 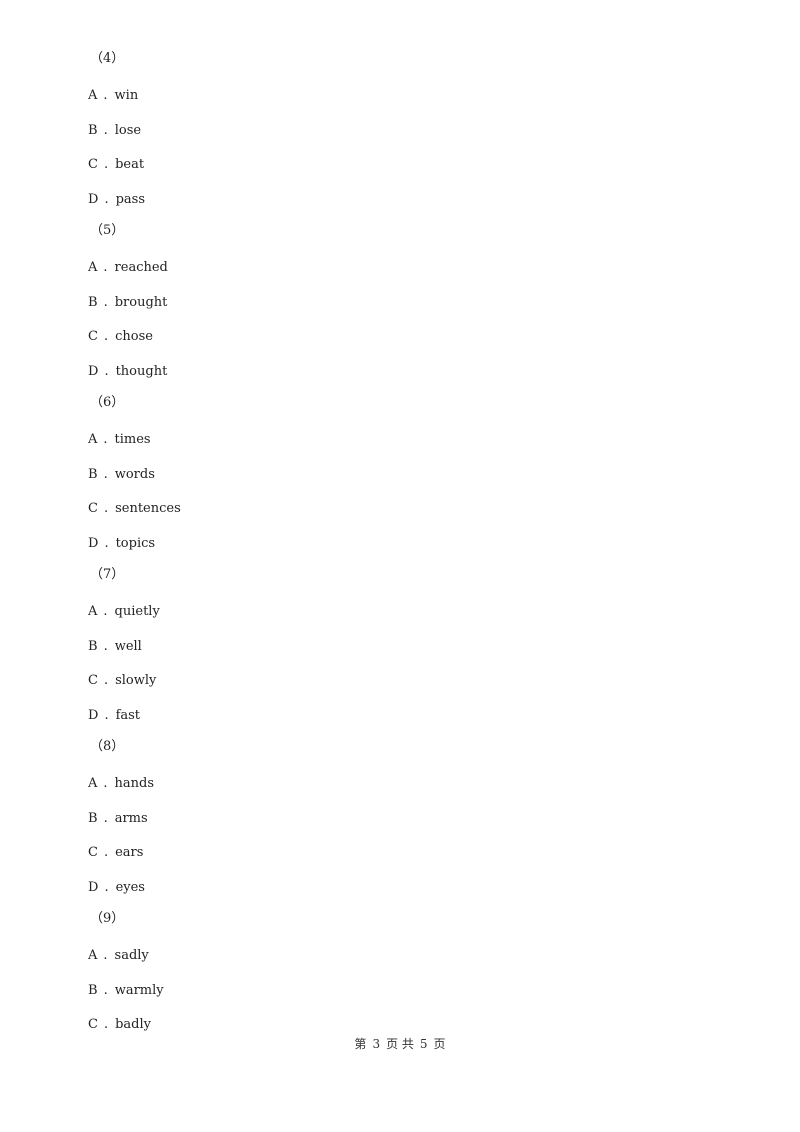 I want to click on answer-option: B. warmly, so click(x=126, y=991).